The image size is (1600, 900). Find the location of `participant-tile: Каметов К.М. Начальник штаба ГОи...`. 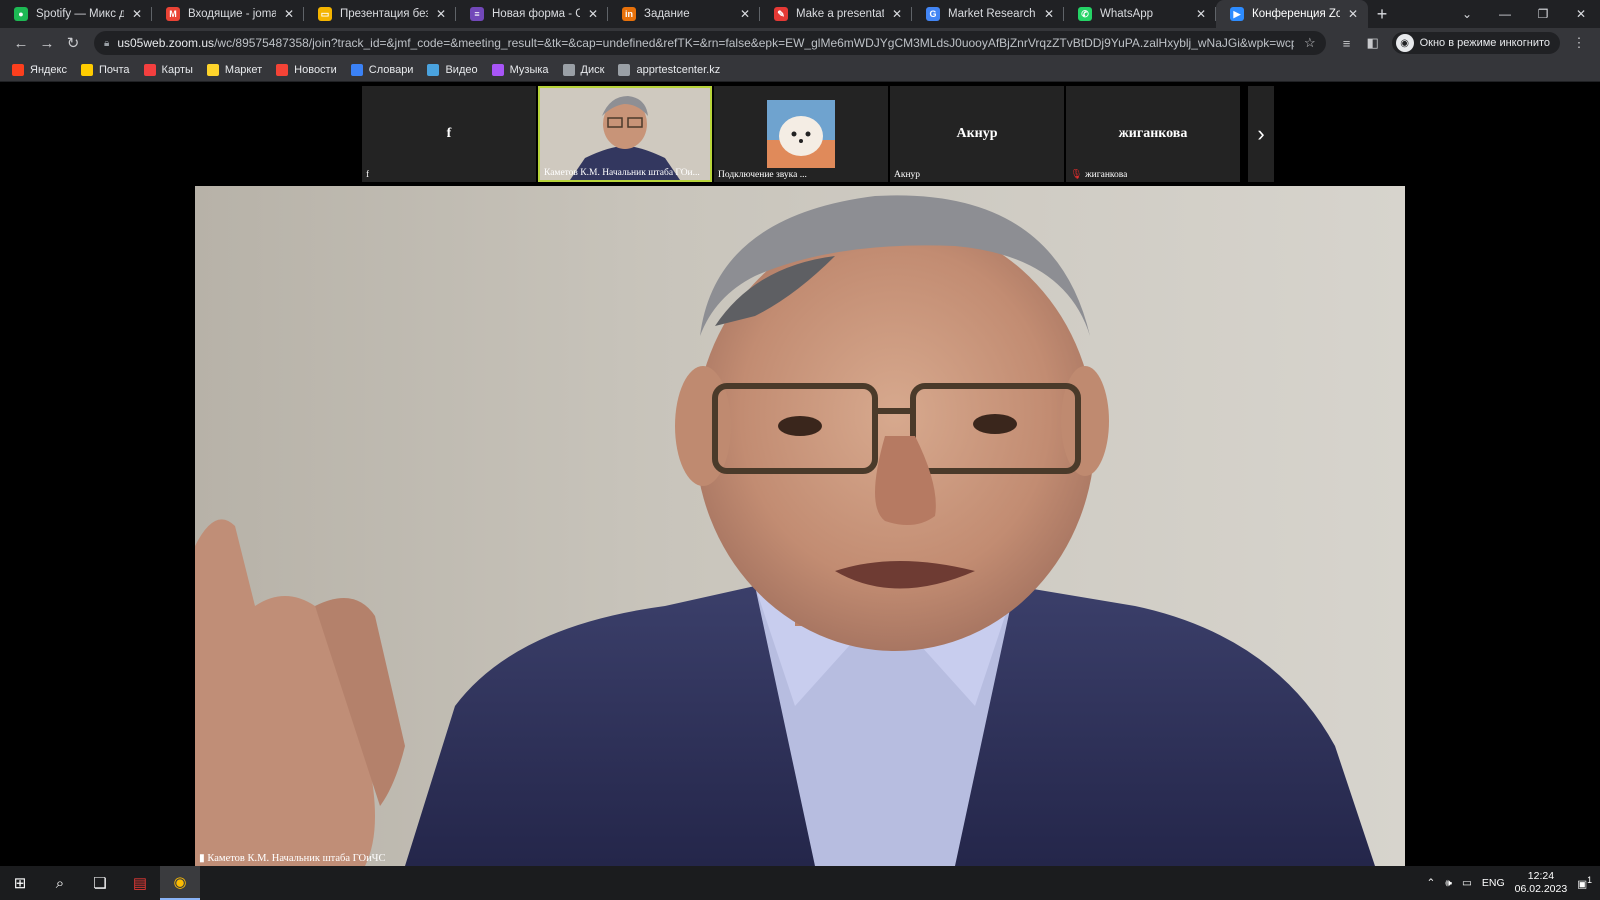

participant-tile: Каметов К.М. Начальник штаба ГОи... is located at coordinates (625, 134).